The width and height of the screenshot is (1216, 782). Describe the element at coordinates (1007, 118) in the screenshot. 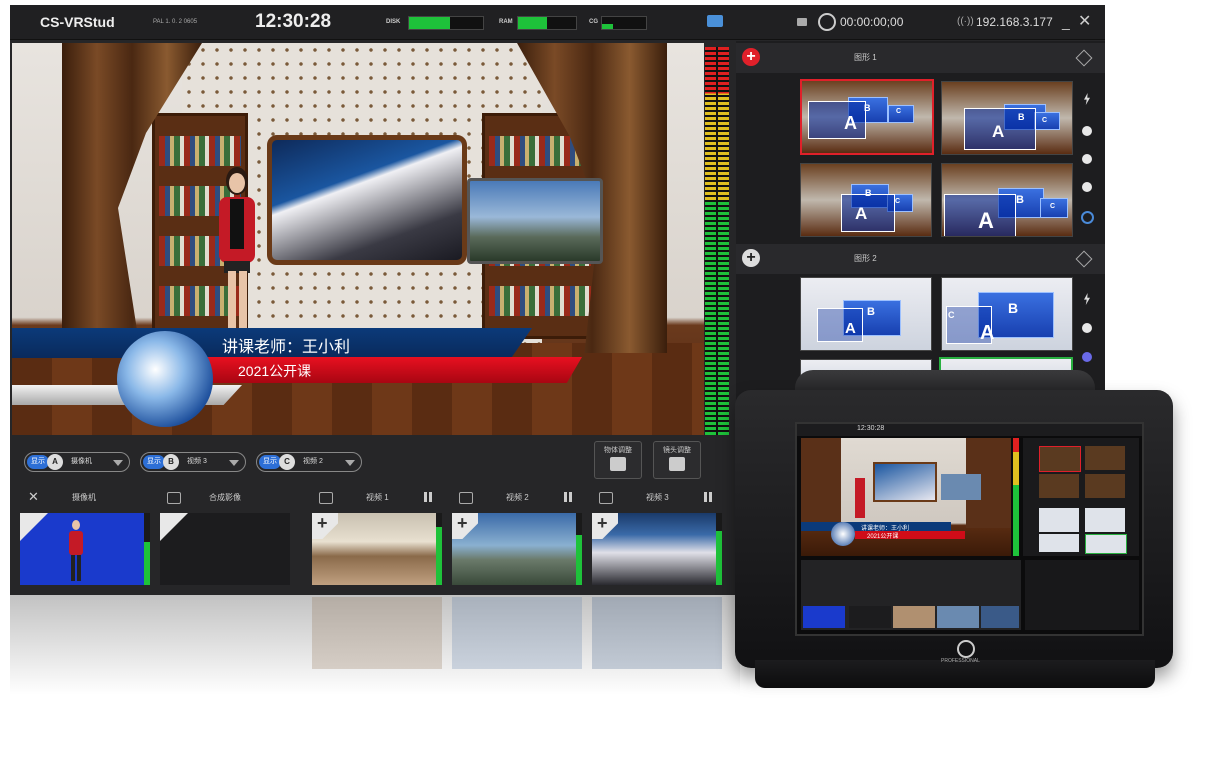

I see `graphic-preset-1-2: A B C` at that location.